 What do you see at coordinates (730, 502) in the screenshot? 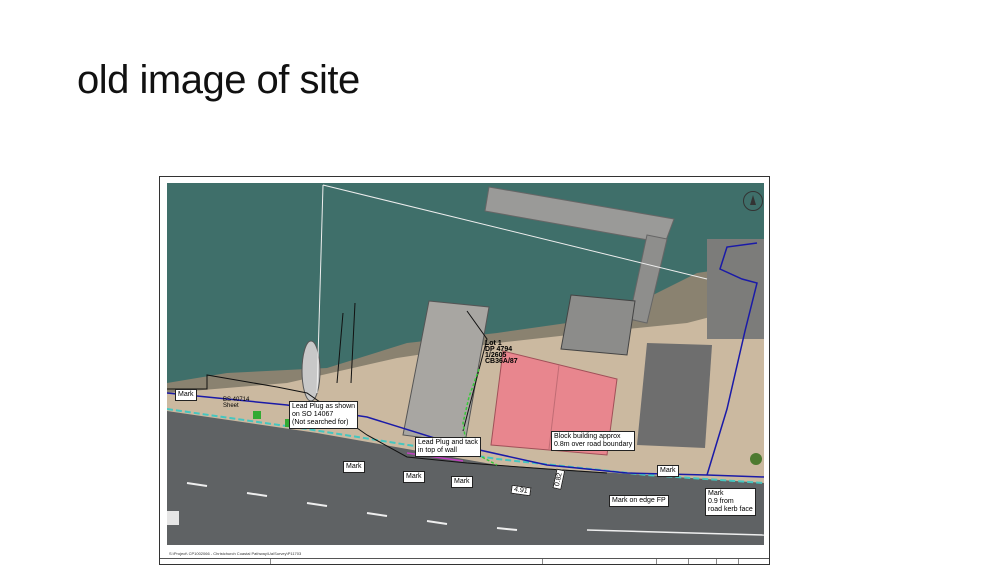
I see `mark-kerb-label: Mark 0.9 from road kerb face` at bounding box center [730, 502].